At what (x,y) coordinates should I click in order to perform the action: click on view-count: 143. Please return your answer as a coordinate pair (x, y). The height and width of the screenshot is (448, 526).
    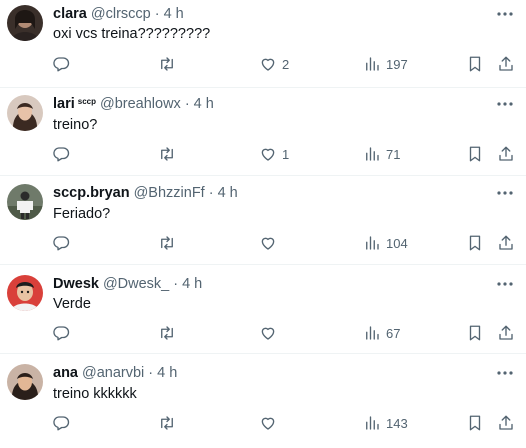
    Looking at the image, I should click on (397, 423).